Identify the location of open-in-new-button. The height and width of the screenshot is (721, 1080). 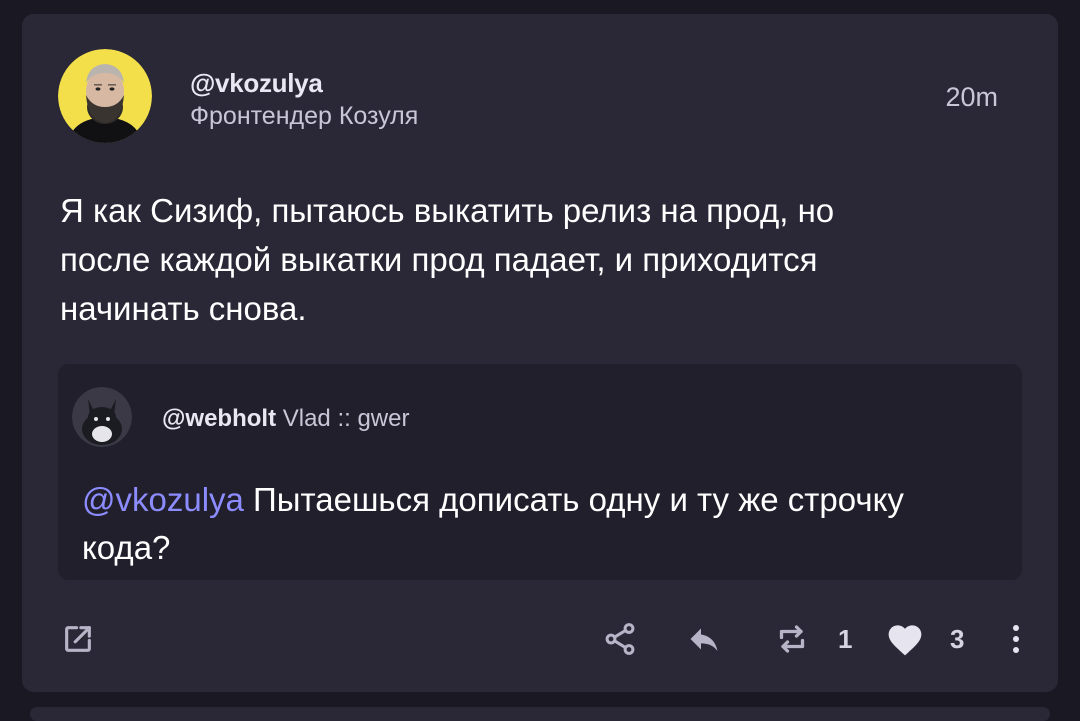
(78, 639).